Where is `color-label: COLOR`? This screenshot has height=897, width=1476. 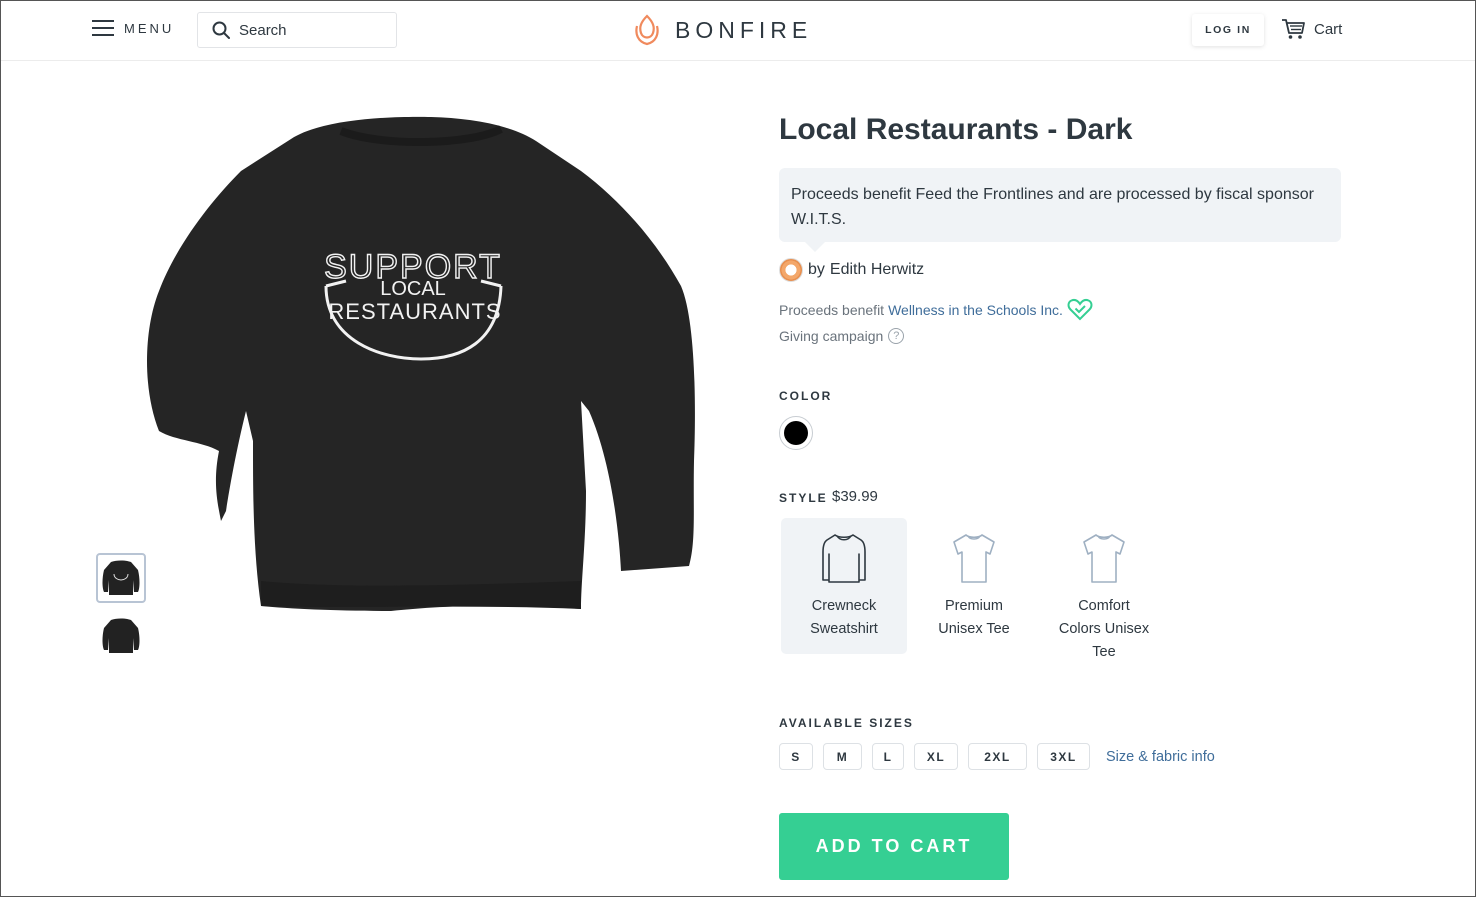
color-label: COLOR is located at coordinates (806, 396).